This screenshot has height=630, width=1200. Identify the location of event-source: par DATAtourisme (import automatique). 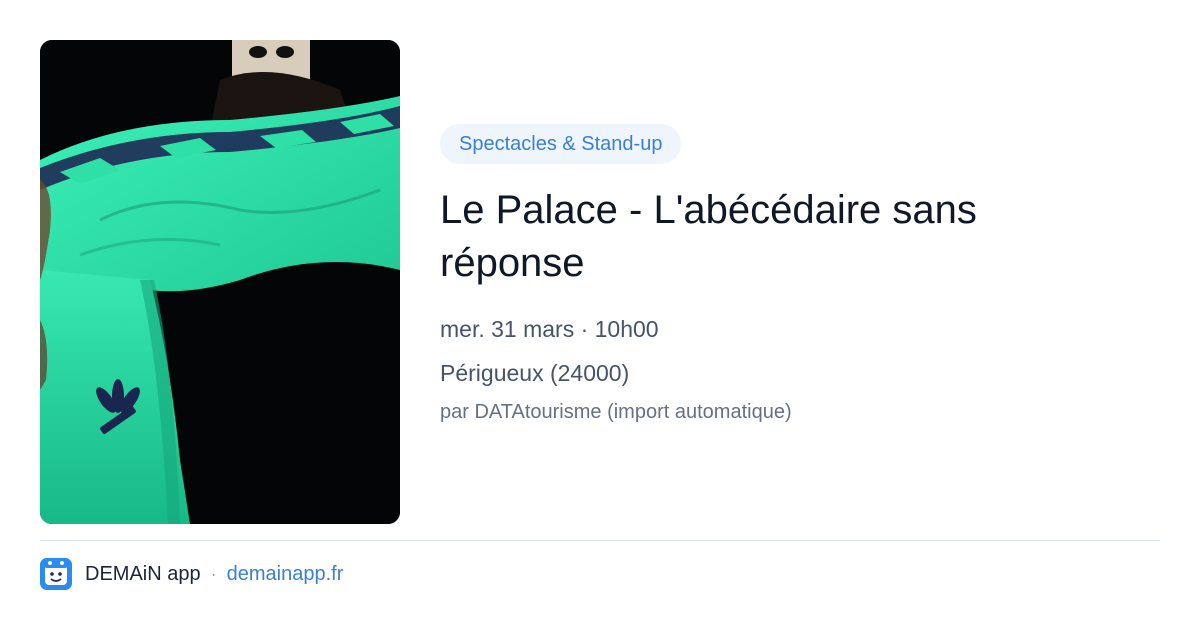
(616, 412).